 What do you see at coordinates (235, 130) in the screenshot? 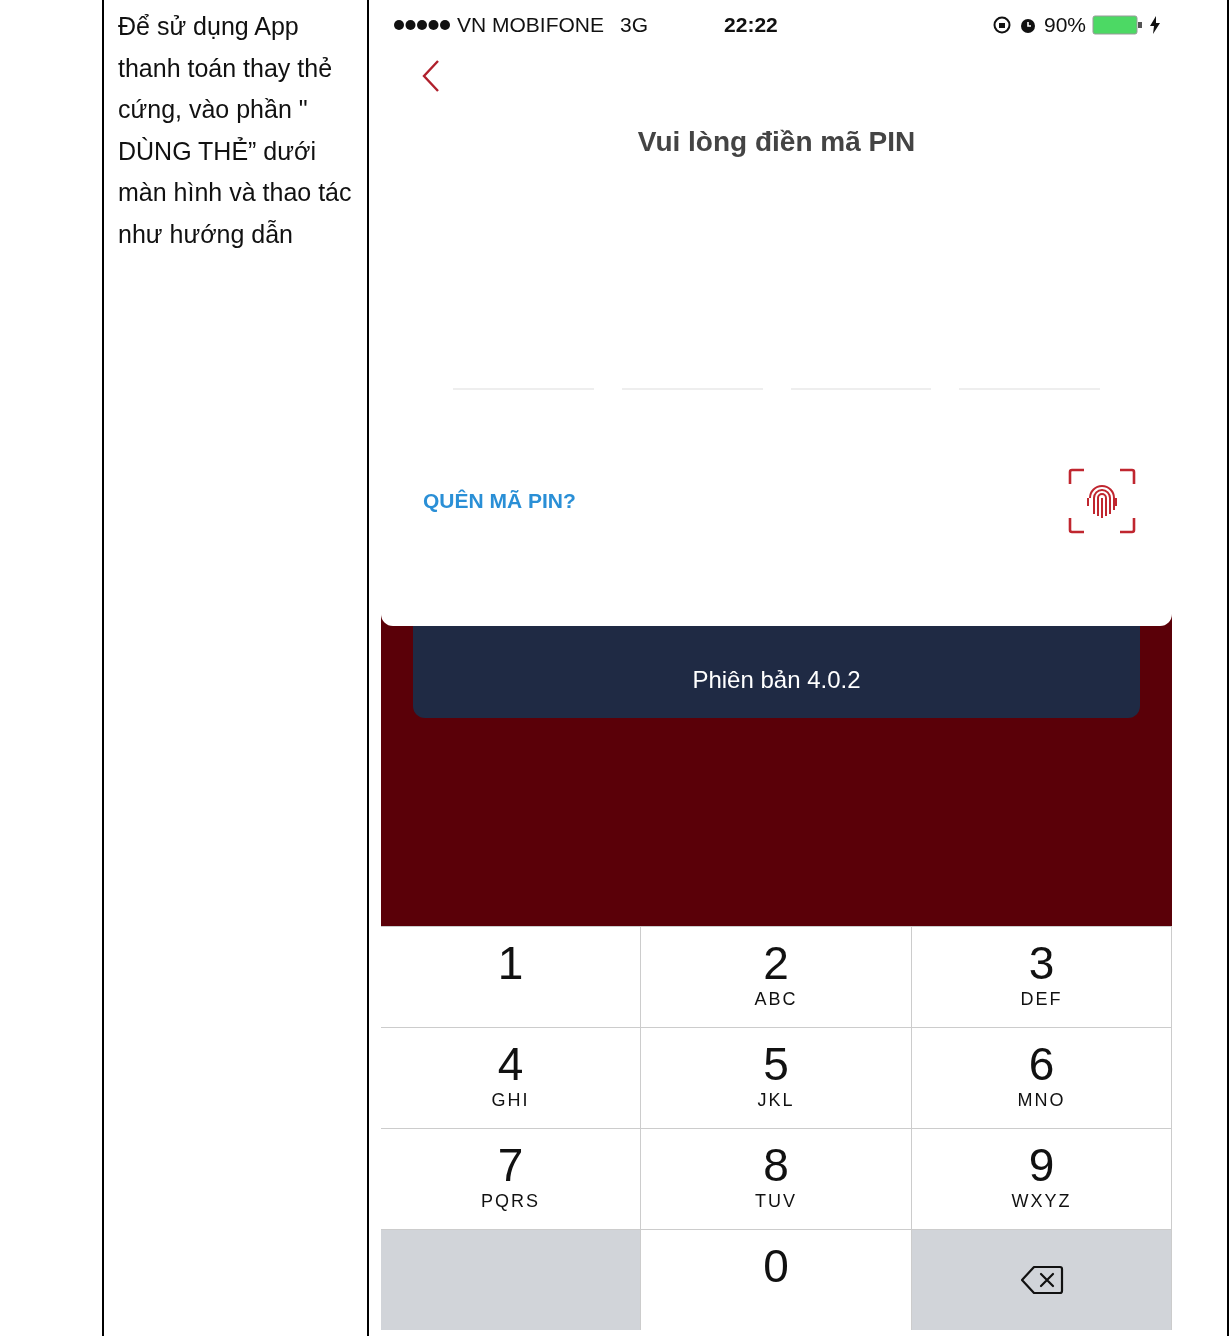
I see `instruction-text: Để sử dụng App thanh toán thay thẻ cứng, vào phần " DÙNG THẺ” dưới màn hình và thao tác như hướng dẫn` at bounding box center [235, 130].